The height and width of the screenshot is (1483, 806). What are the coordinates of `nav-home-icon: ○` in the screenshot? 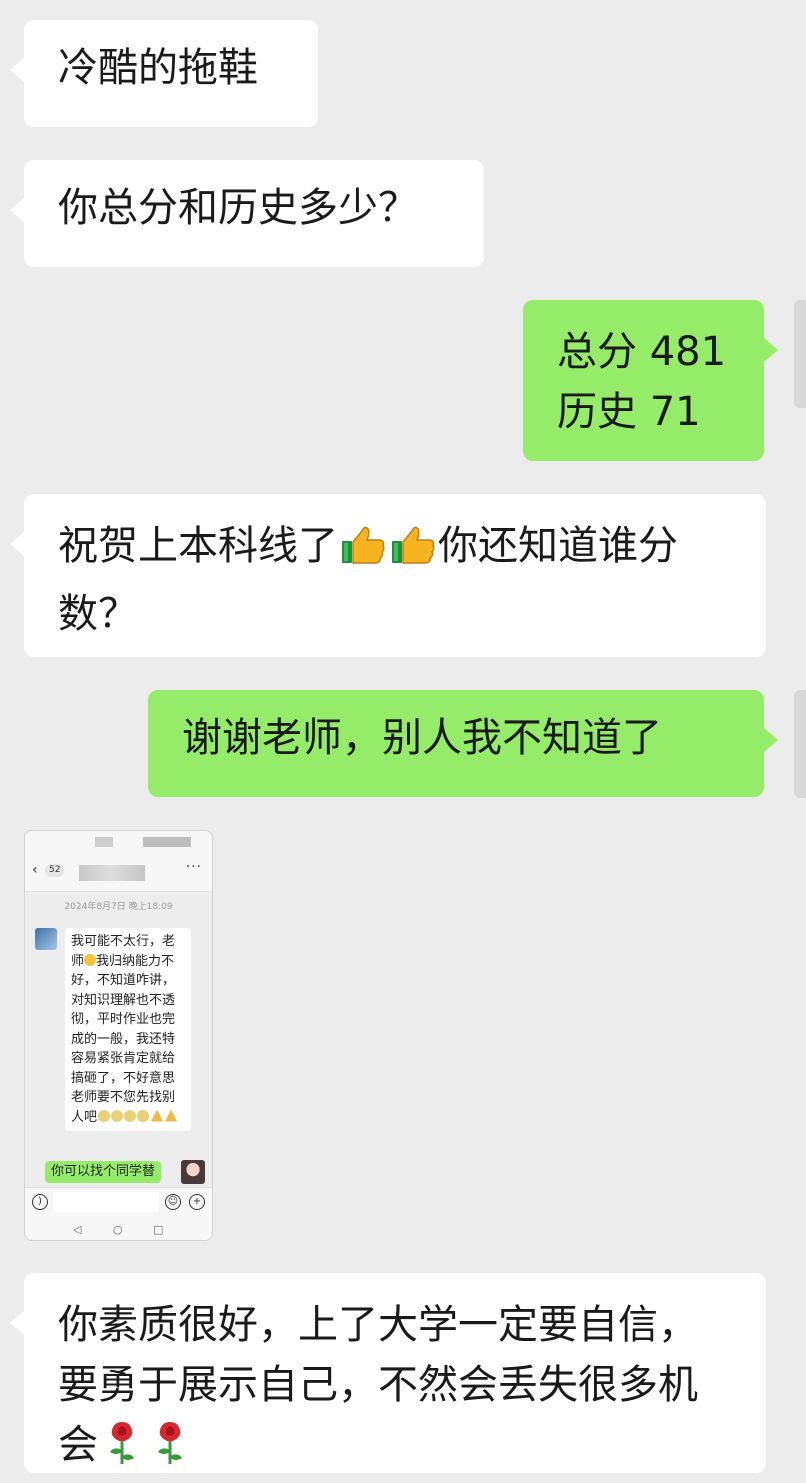 It's located at (118, 1229).